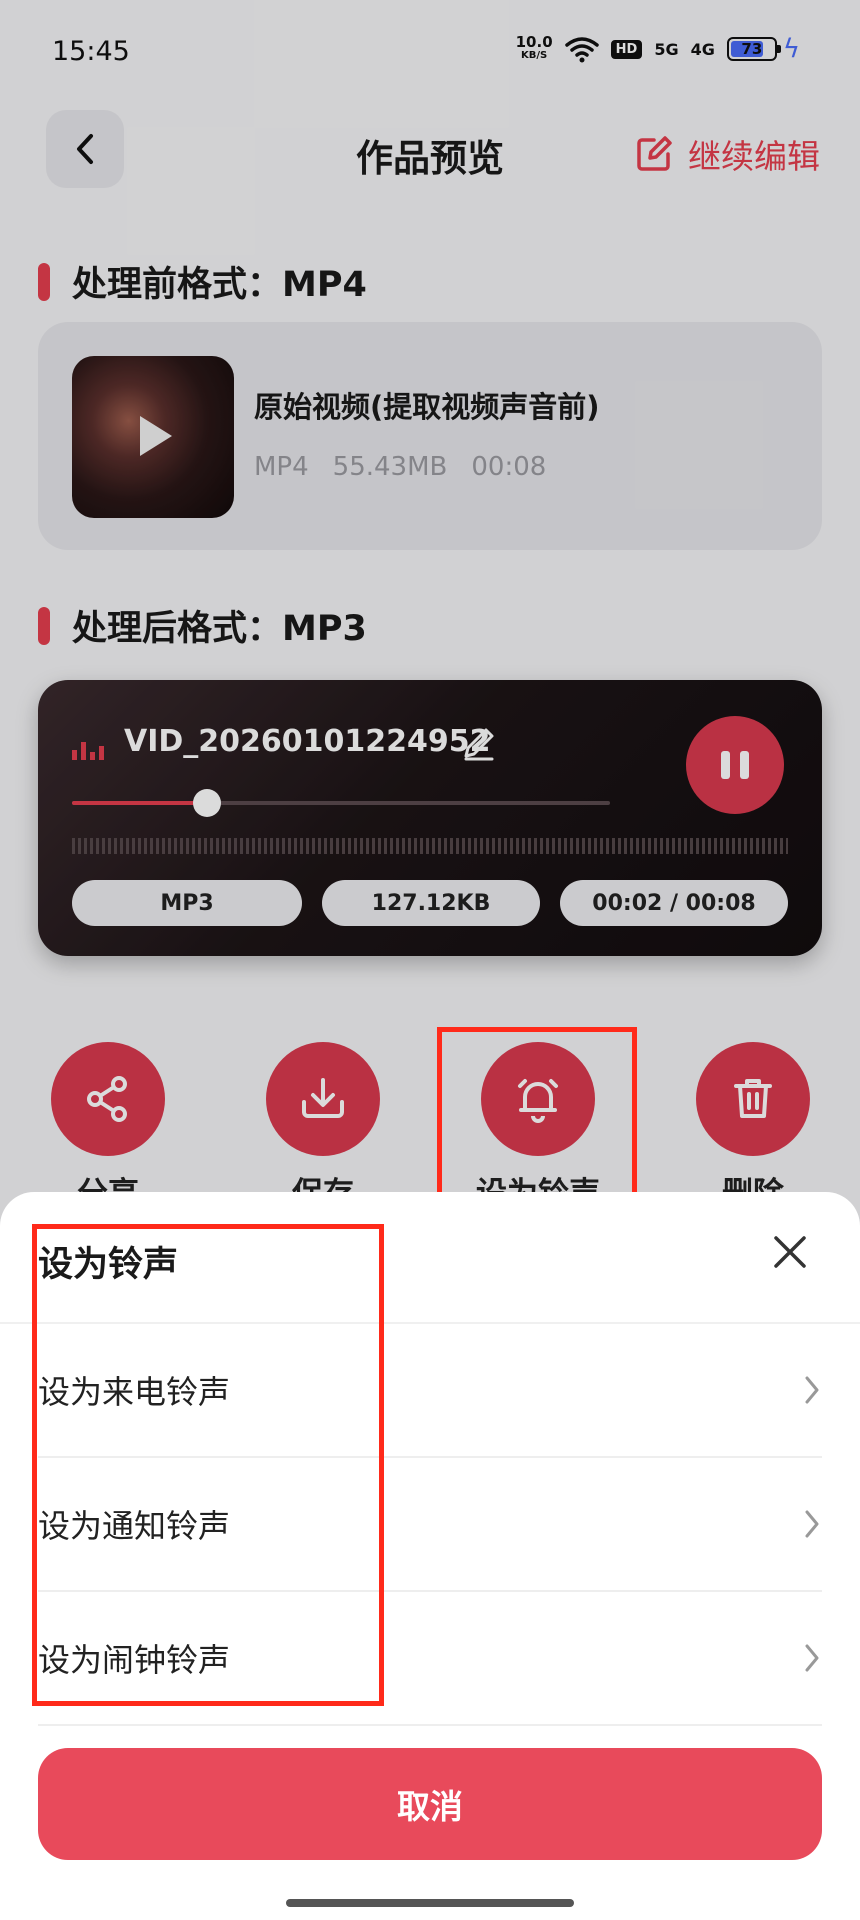  Describe the element at coordinates (430, 1804) in the screenshot. I see `cancel-button: 取消` at that location.